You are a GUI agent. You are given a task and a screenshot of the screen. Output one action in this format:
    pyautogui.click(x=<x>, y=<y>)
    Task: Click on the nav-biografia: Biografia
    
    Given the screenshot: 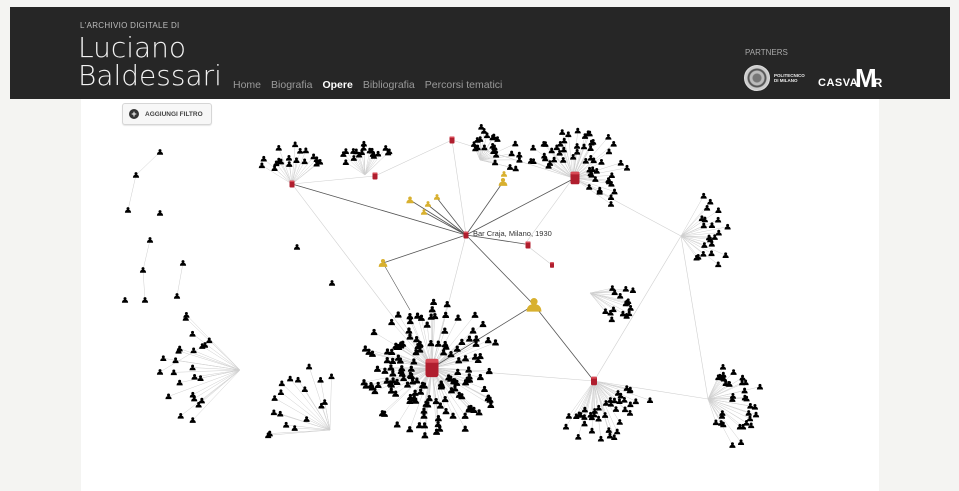 What is the action you would take?
    pyautogui.click(x=291, y=85)
    